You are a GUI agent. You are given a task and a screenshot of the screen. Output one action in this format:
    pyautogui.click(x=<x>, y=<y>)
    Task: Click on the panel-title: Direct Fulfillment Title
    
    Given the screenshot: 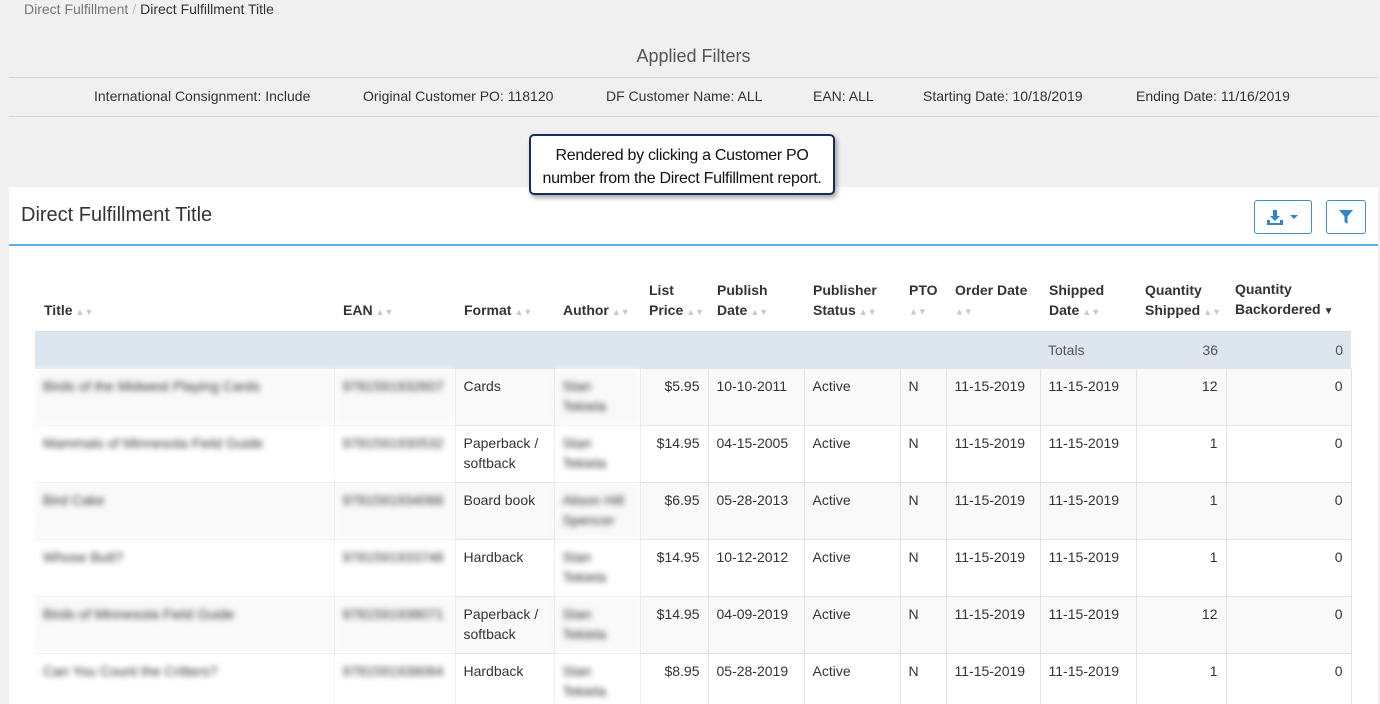 What is the action you would take?
    pyautogui.click(x=117, y=215)
    